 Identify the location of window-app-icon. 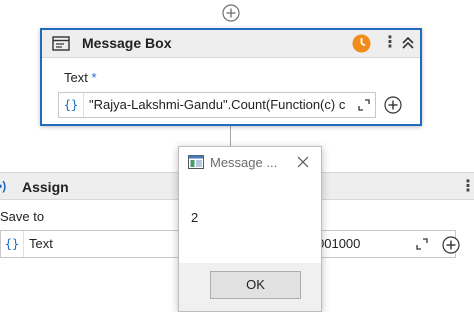
(196, 162).